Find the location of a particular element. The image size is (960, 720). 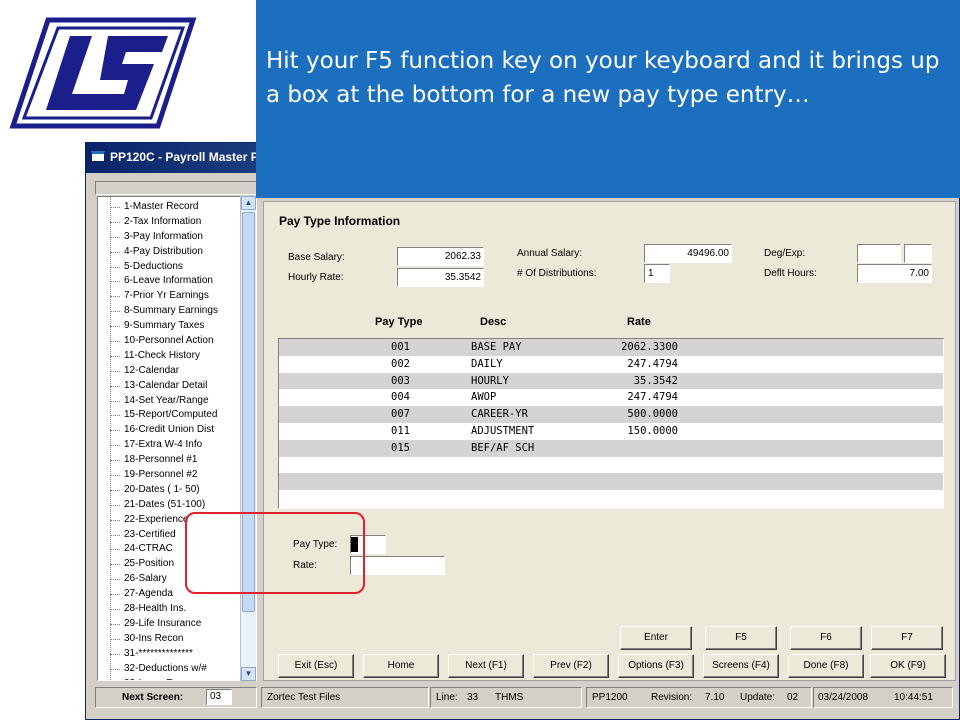

screen-list-item: 20-Dates ( 1- 50) is located at coordinates (183, 490).